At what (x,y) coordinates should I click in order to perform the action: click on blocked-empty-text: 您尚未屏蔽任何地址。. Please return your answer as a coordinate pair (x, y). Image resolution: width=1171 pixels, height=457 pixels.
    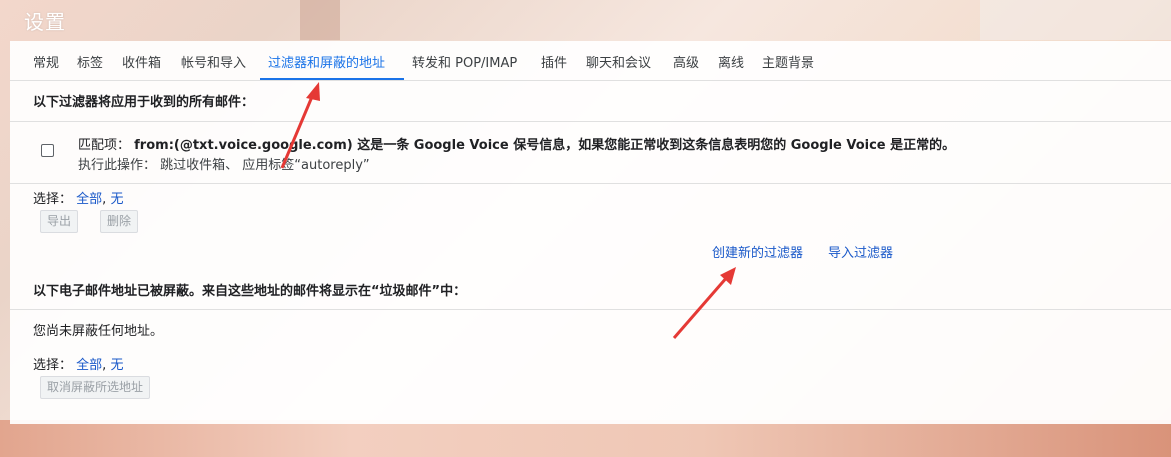
    Looking at the image, I should click on (98, 331).